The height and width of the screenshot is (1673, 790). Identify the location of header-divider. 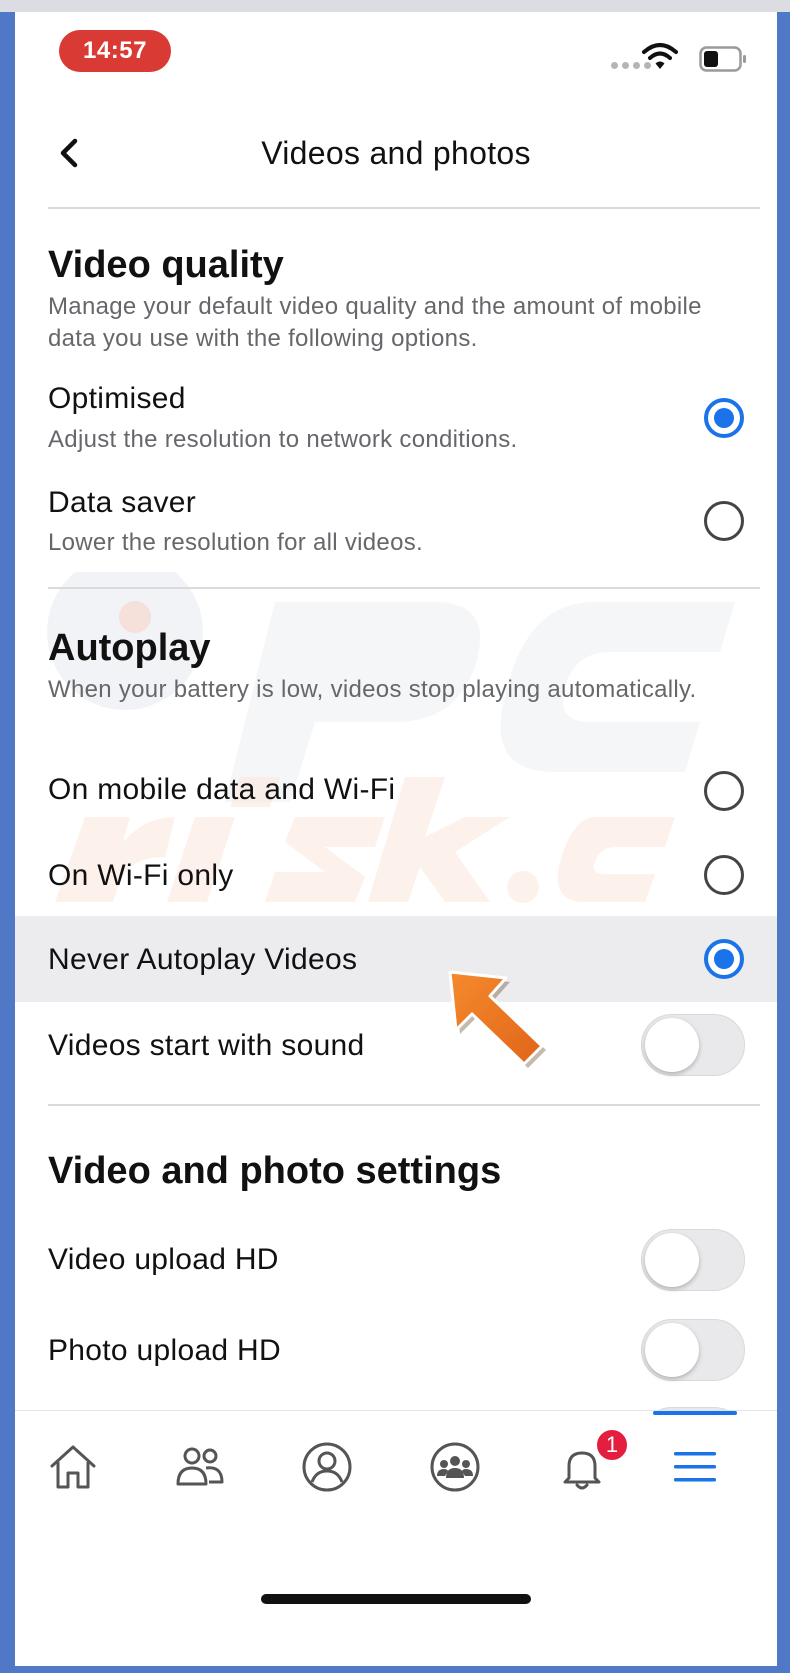
(404, 208).